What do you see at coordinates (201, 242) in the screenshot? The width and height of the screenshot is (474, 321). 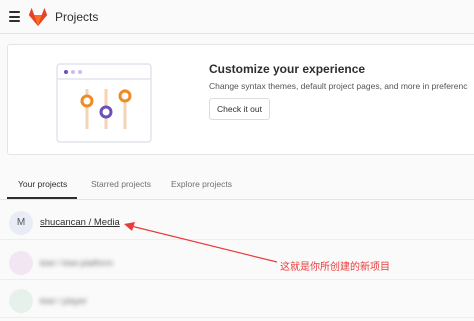 I see `annotation-arrow-icon` at bounding box center [201, 242].